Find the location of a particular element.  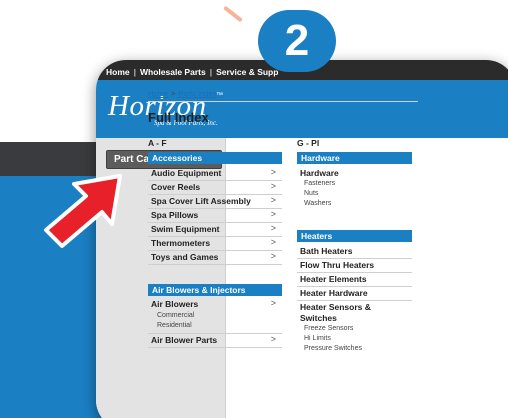

range-heading-a-f: A - F is located at coordinates (157, 143).